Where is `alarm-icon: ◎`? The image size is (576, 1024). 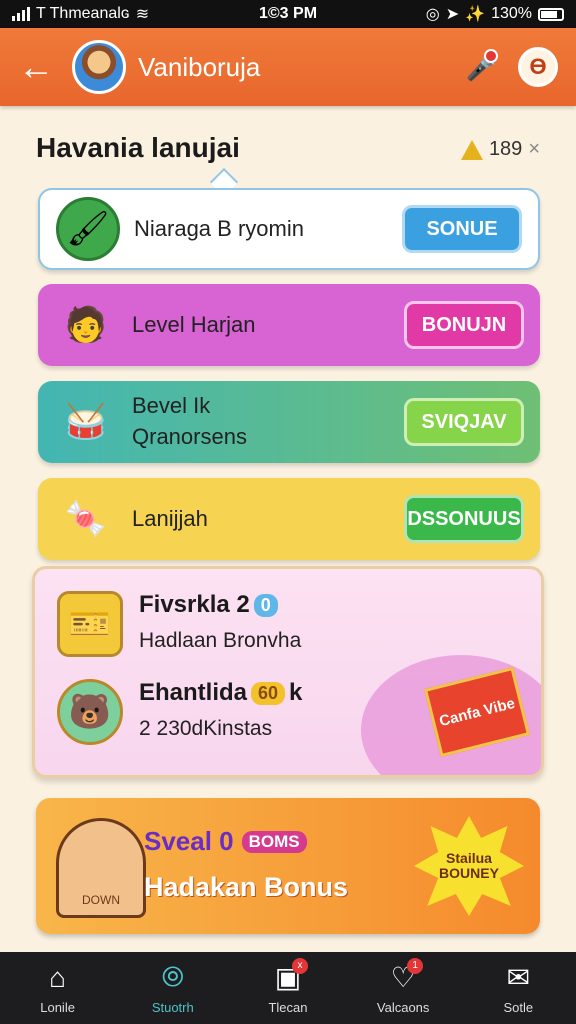 alarm-icon: ◎ is located at coordinates (432, 14).